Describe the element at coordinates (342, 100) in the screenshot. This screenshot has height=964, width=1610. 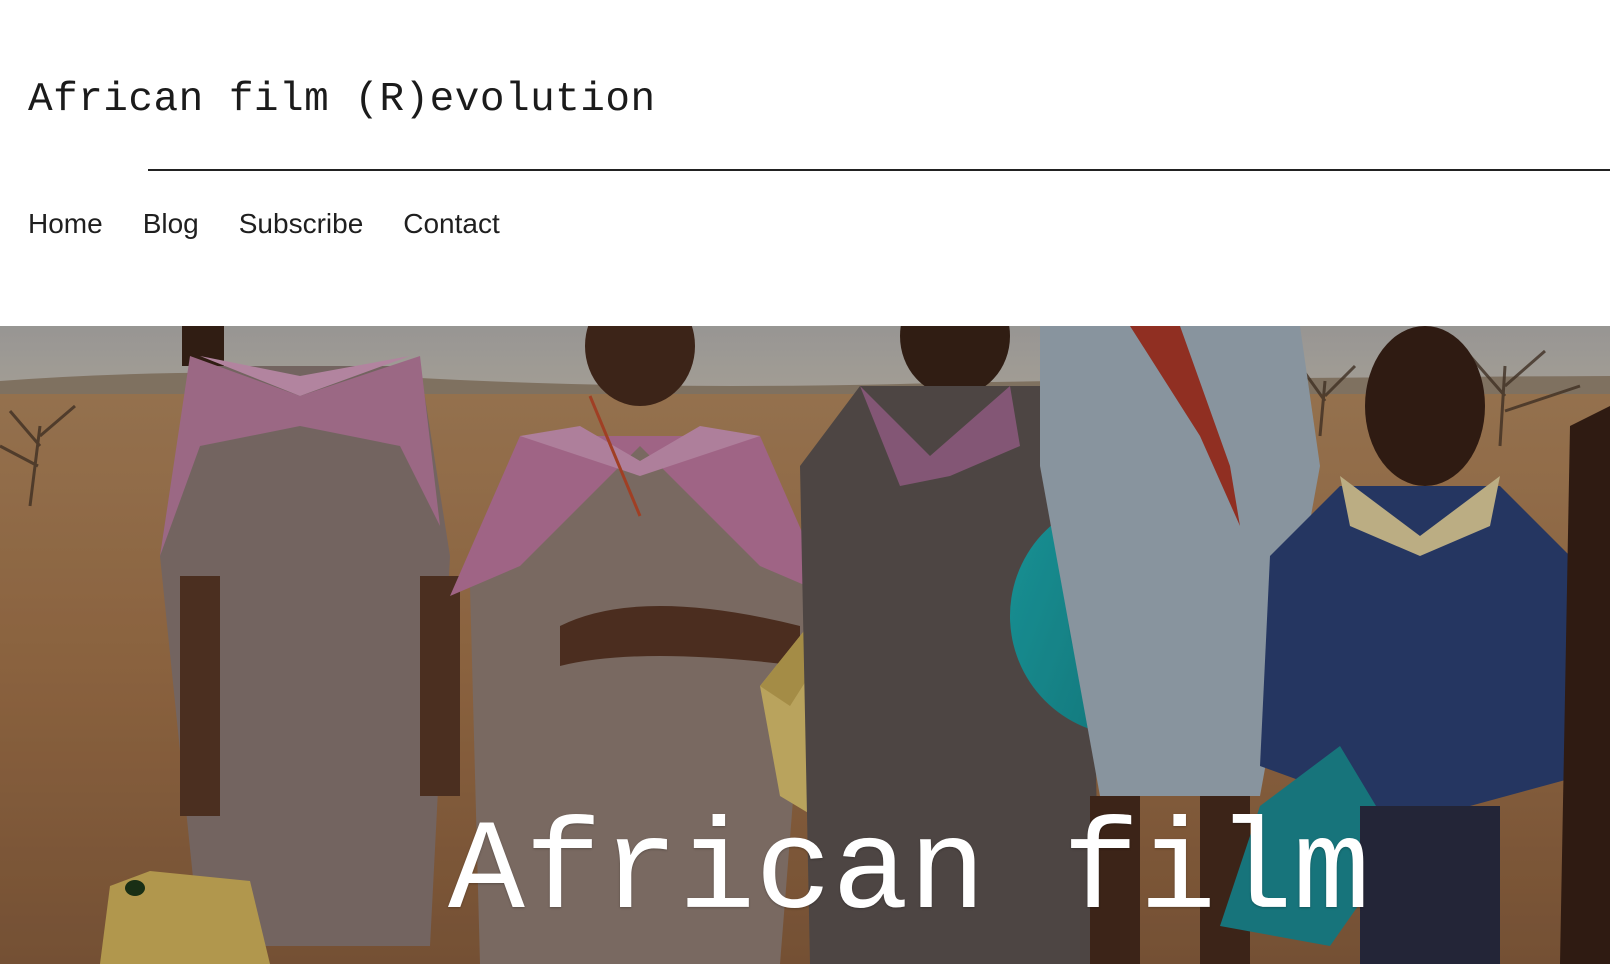
I see `site-title: African film (R)evolution` at that location.